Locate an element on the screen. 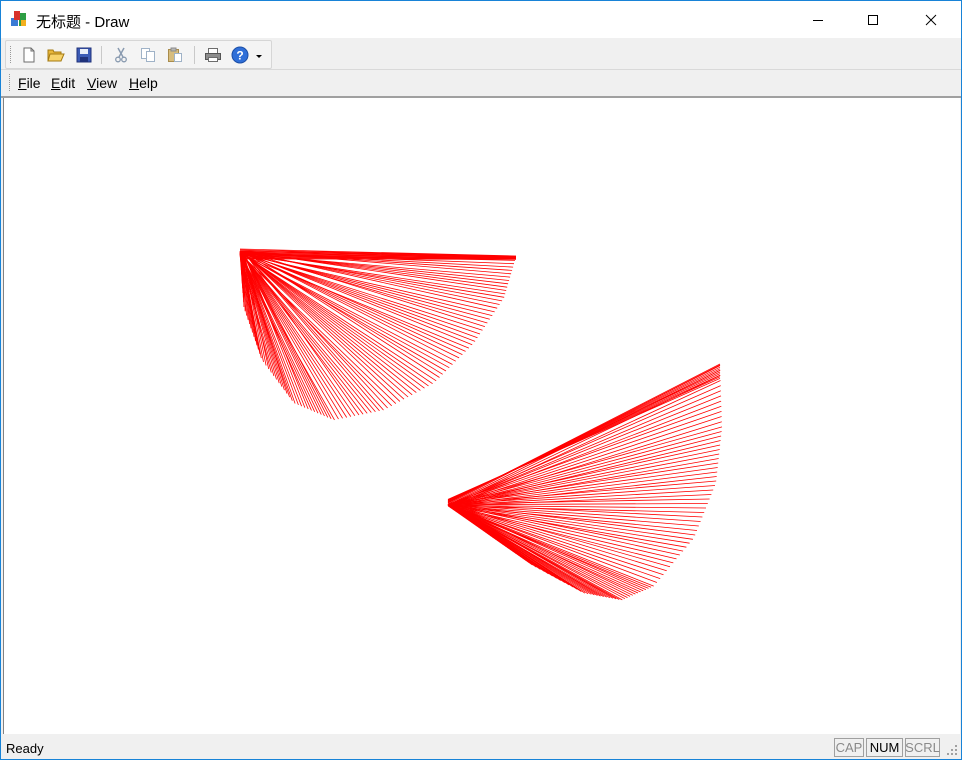 The height and width of the screenshot is (760, 962). paste-button is located at coordinates (175, 55).